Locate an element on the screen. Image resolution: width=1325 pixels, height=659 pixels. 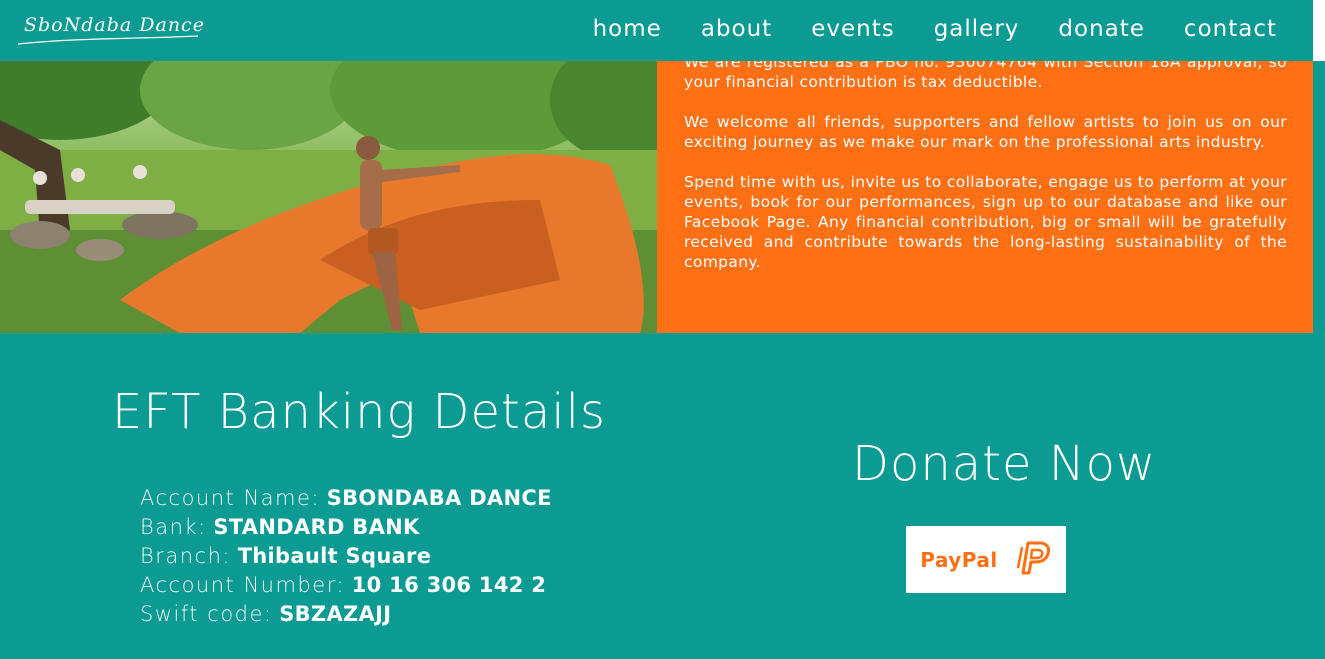
logo: SboNdaba Dance is located at coordinates (109, 28).